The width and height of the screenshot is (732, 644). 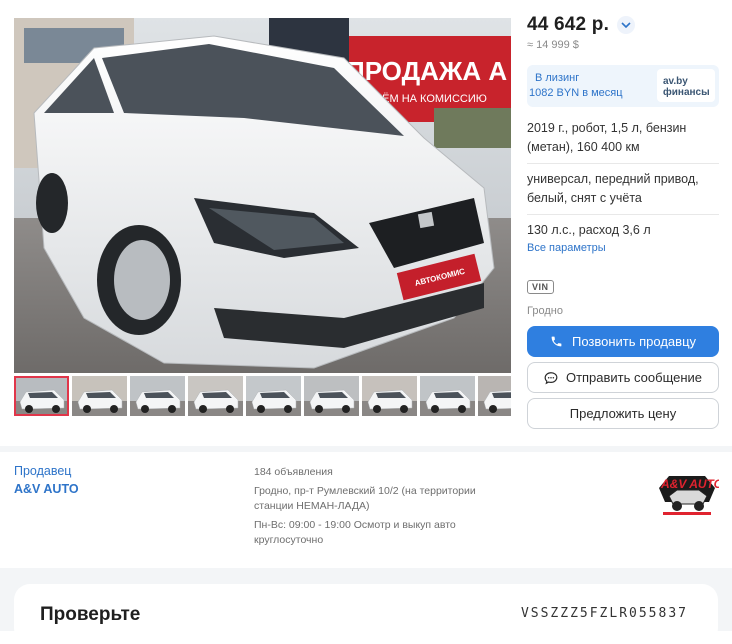 I want to click on price-row: 44 642 р., so click(x=623, y=25).